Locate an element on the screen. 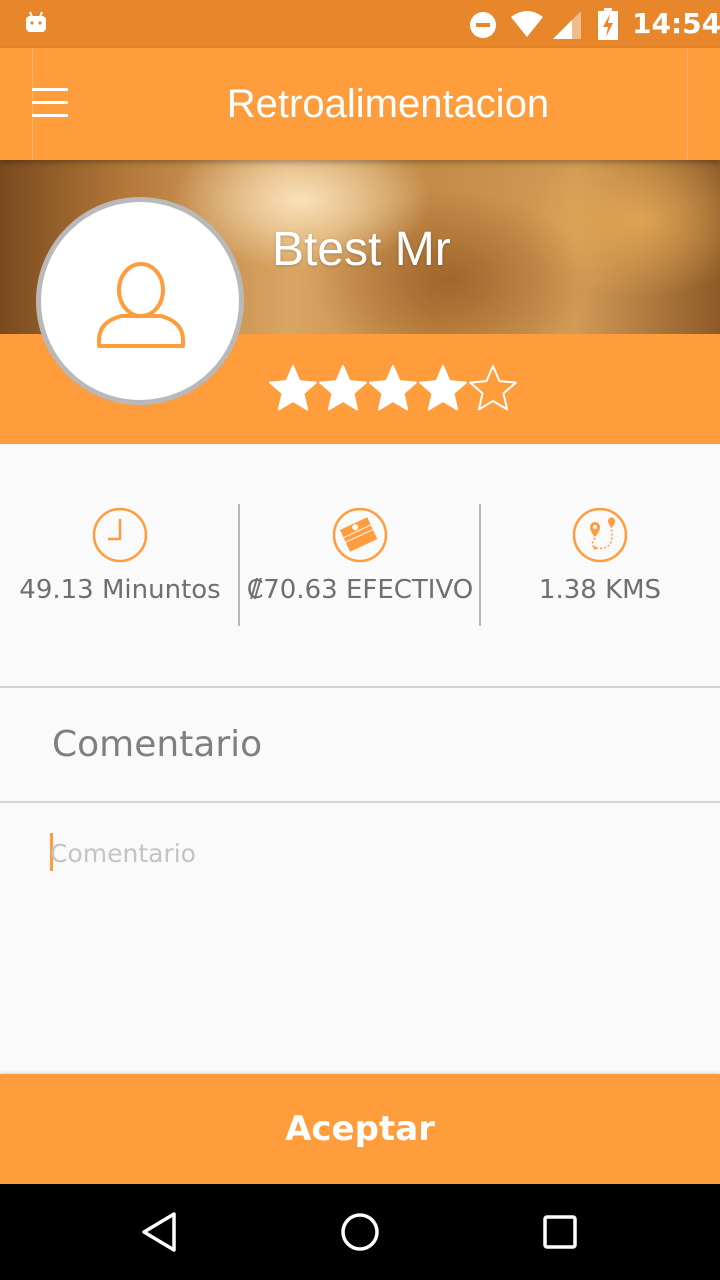  comment-label: Comentario is located at coordinates (157, 744).